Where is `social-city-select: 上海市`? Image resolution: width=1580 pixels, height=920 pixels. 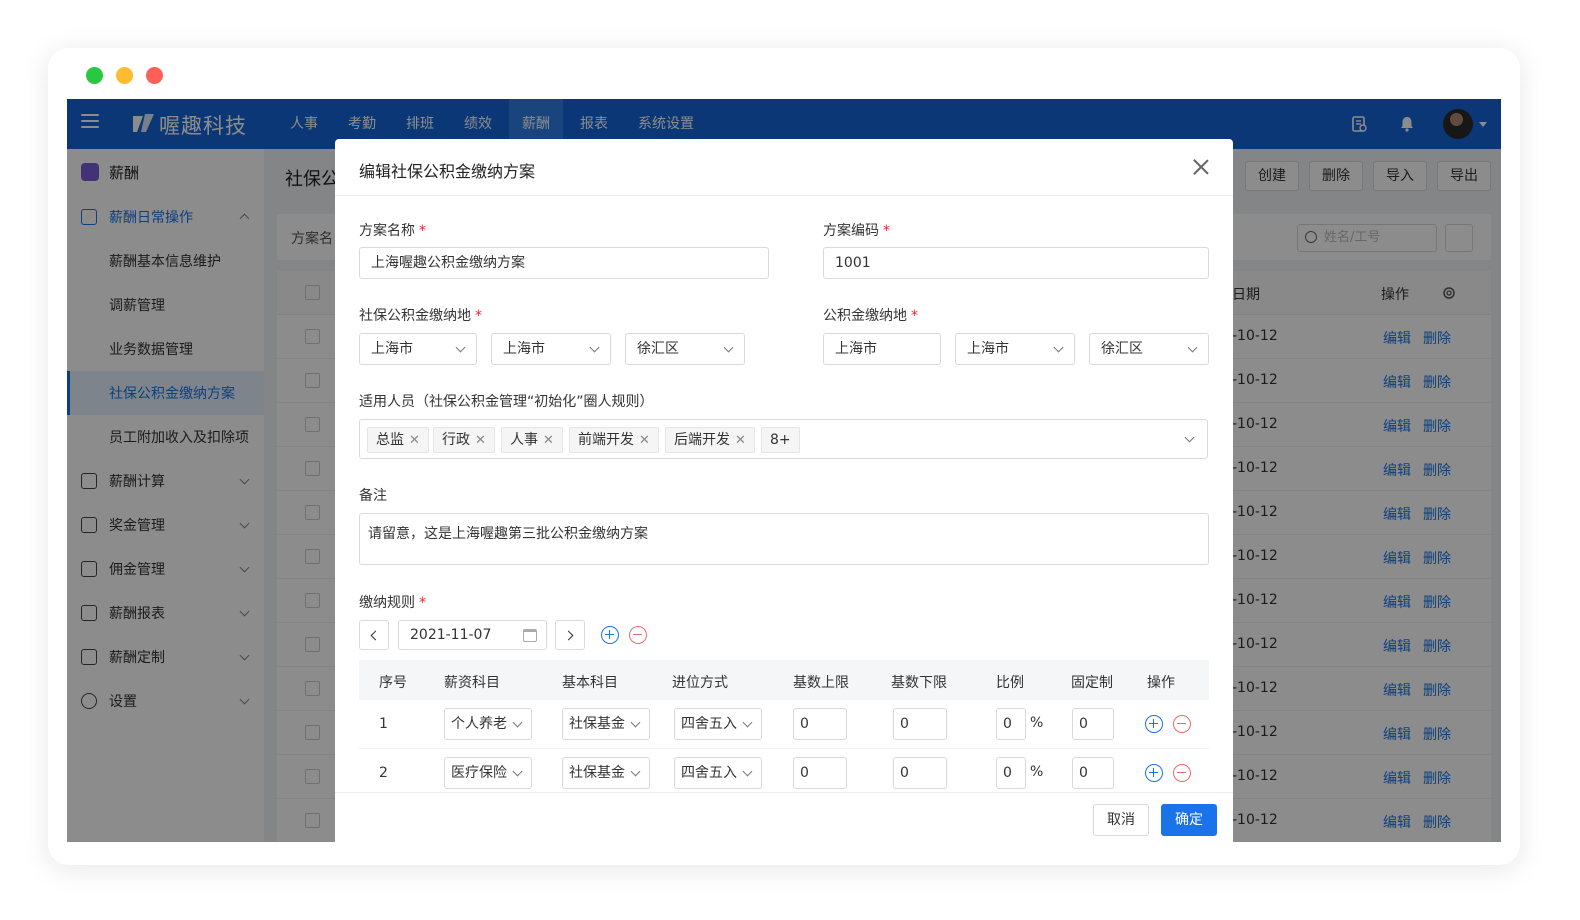 social-city-select: 上海市 is located at coordinates (551, 349).